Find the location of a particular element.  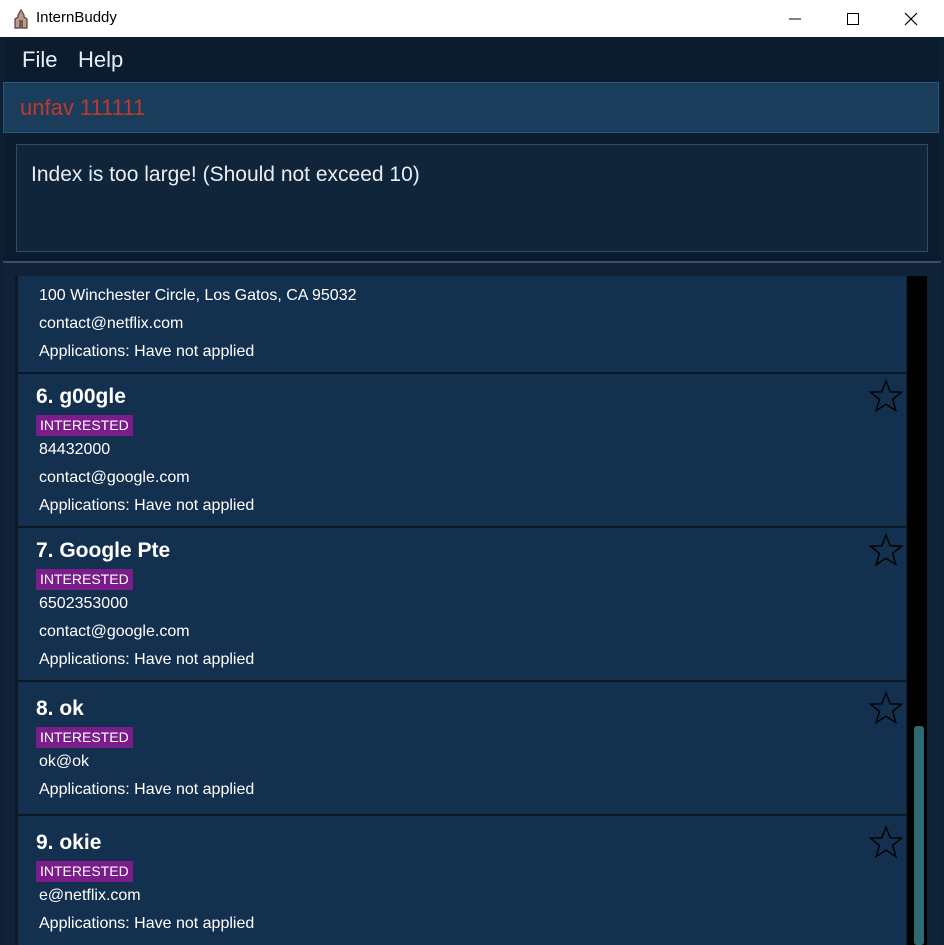

app-icon is located at coordinates (21, 19).